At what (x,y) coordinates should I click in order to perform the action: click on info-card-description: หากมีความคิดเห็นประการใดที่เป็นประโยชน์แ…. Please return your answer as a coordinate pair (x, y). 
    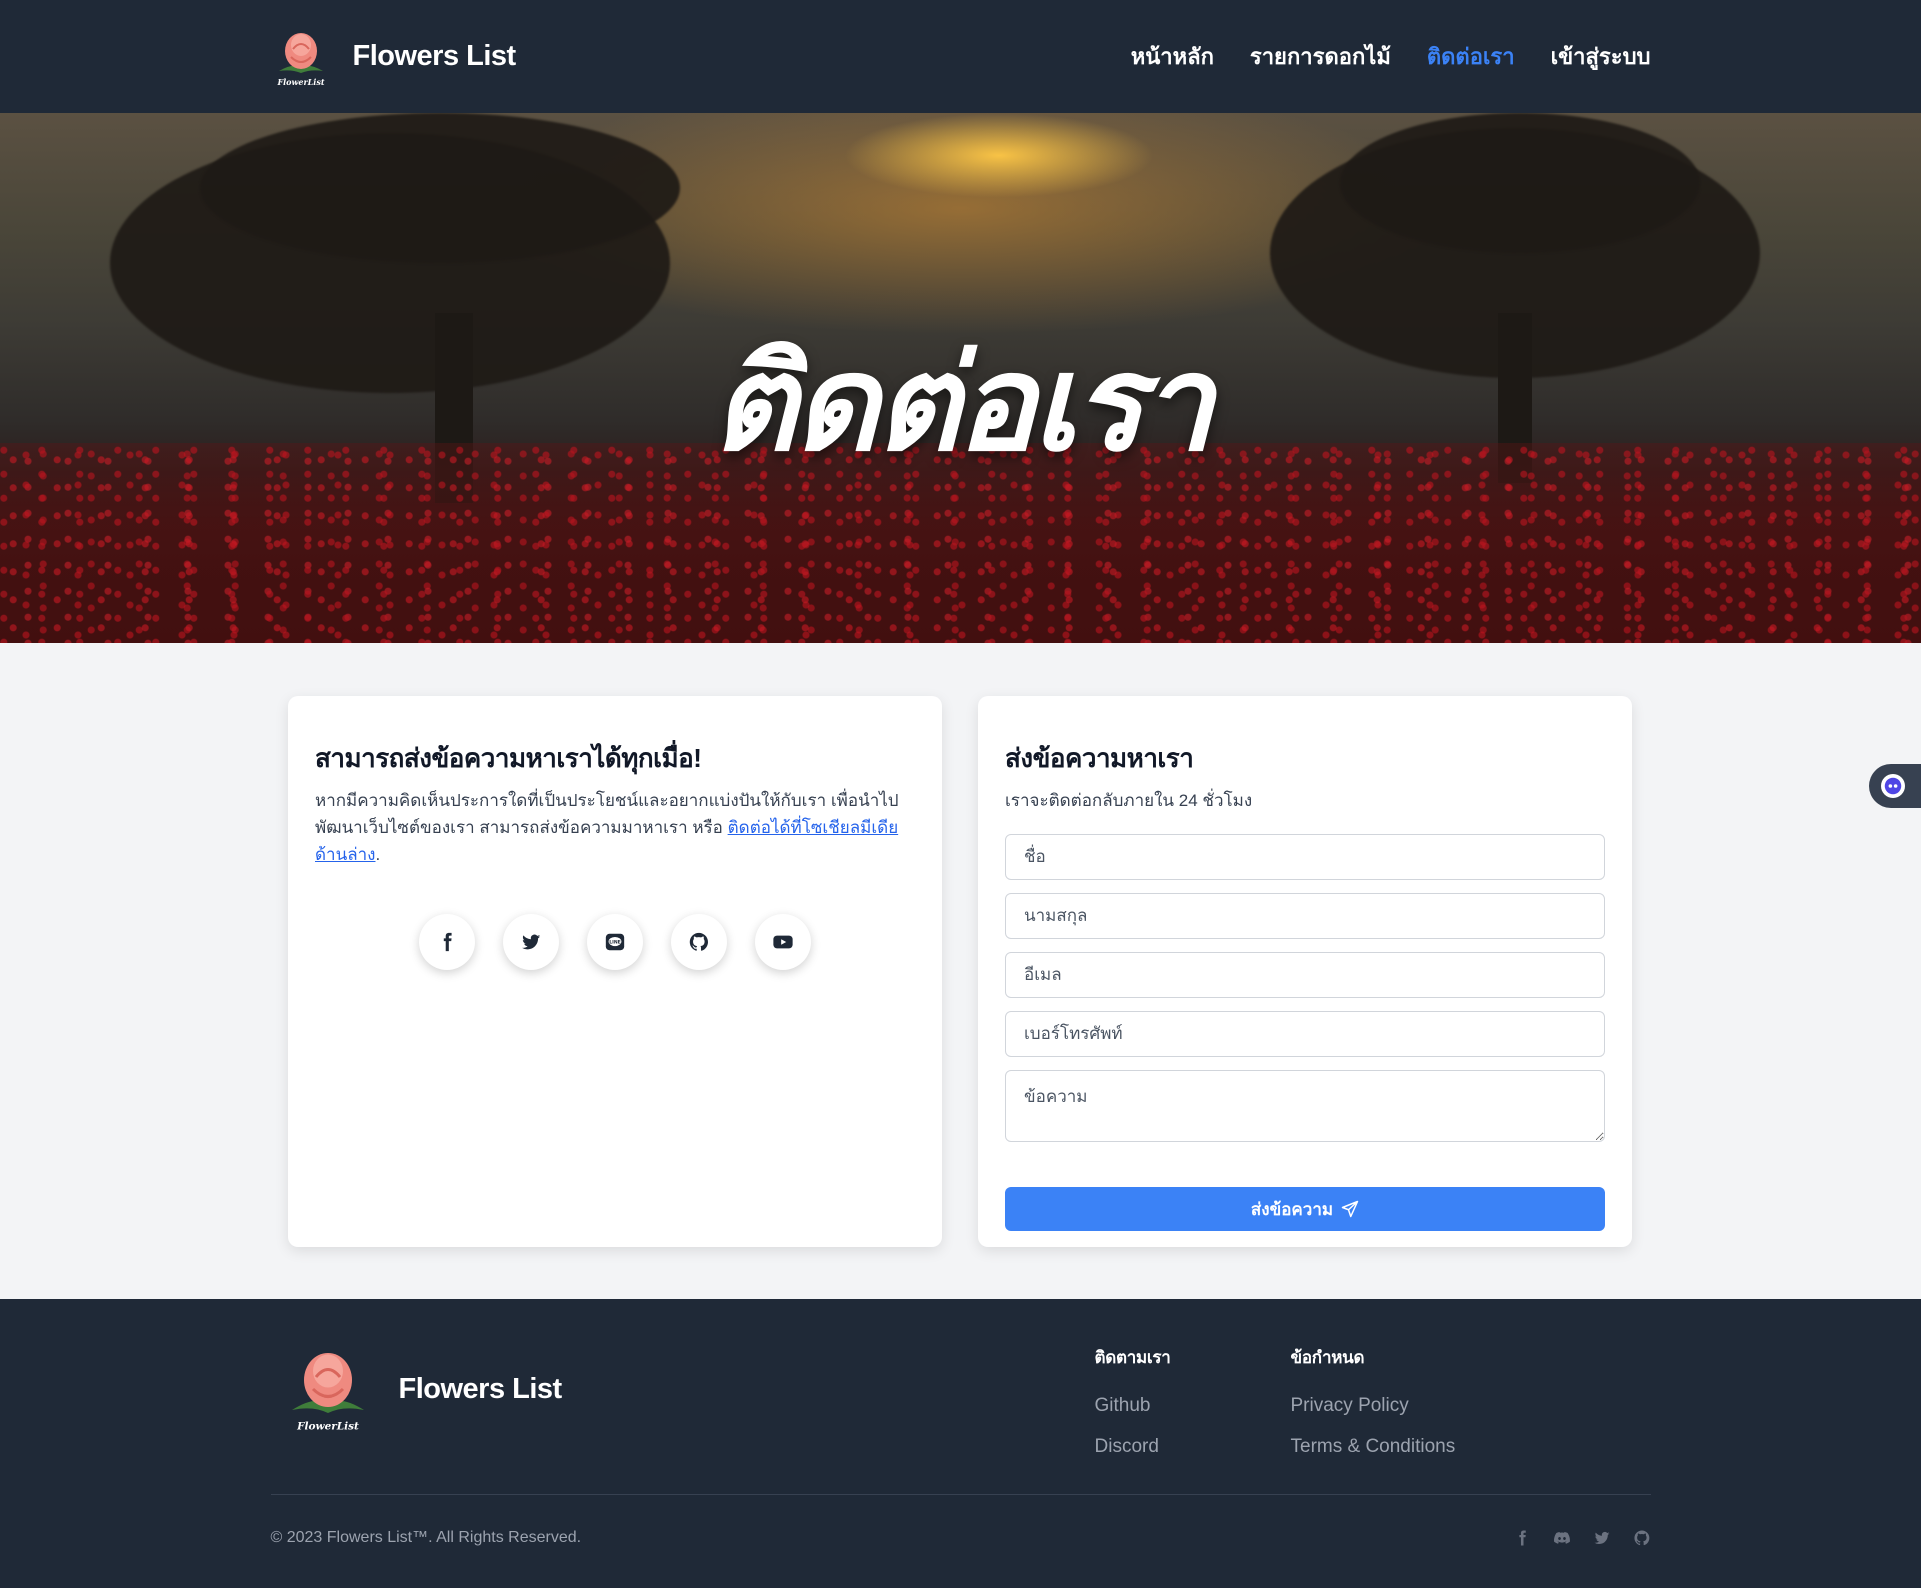
    Looking at the image, I should click on (615, 827).